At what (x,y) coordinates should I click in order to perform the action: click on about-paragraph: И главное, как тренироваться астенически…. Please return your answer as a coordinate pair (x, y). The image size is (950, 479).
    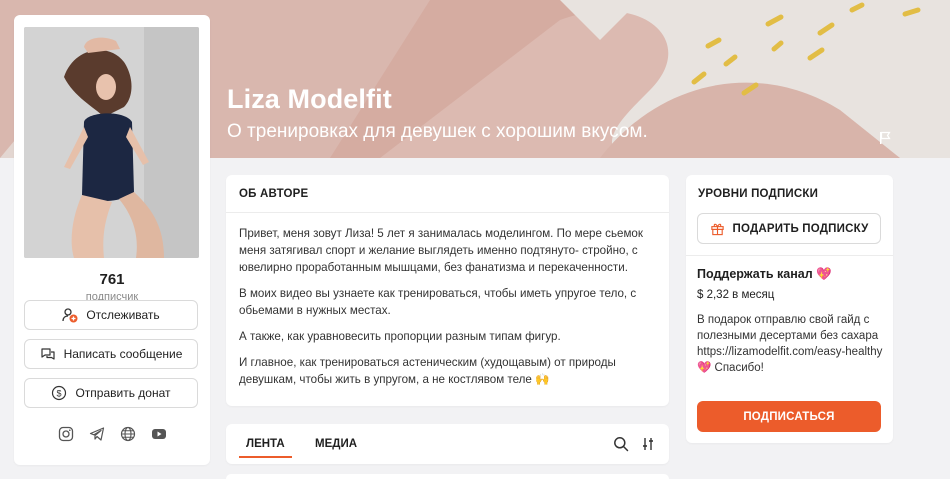
    Looking at the image, I should click on (427, 371).